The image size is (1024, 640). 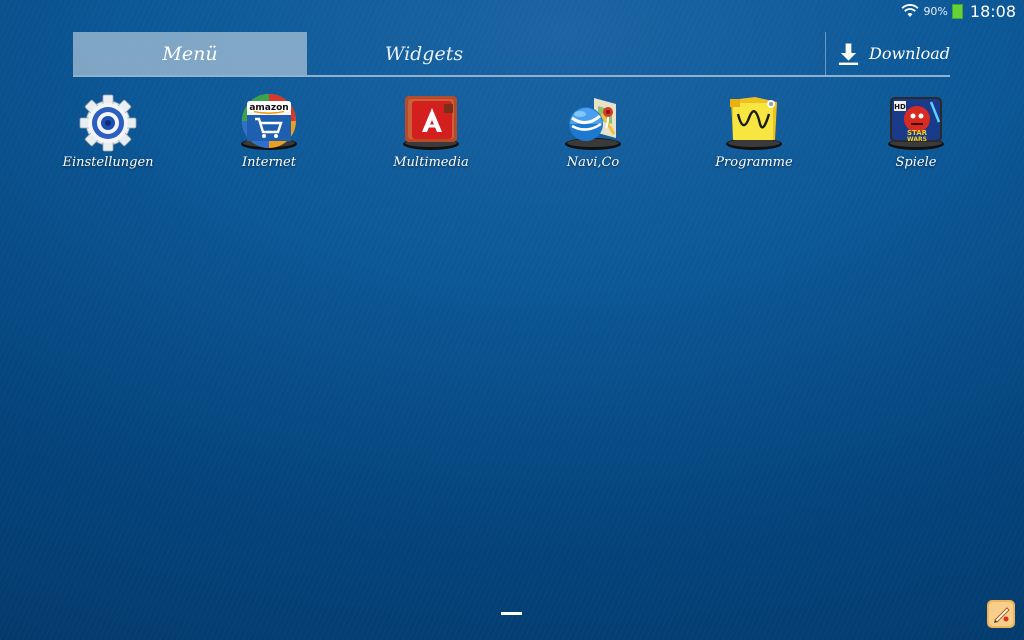 I want to click on multimedia-folder-icon, so click(x=431, y=123).